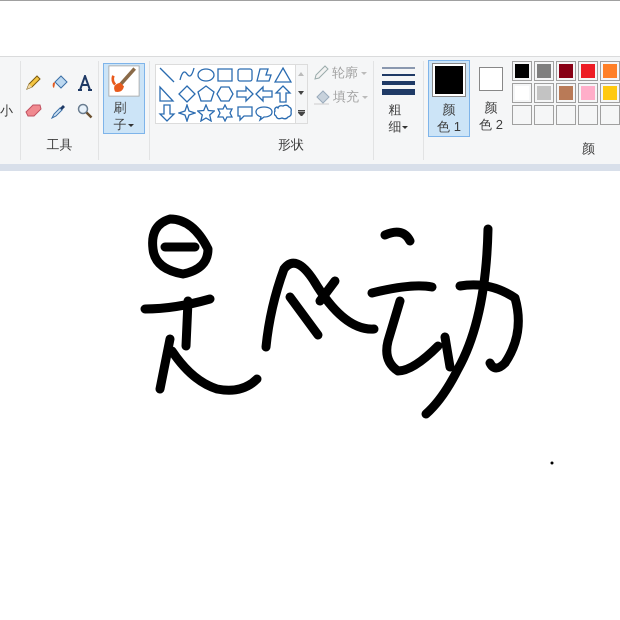  Describe the element at coordinates (58, 111) in the screenshot. I see `eyedropper-icon` at that location.